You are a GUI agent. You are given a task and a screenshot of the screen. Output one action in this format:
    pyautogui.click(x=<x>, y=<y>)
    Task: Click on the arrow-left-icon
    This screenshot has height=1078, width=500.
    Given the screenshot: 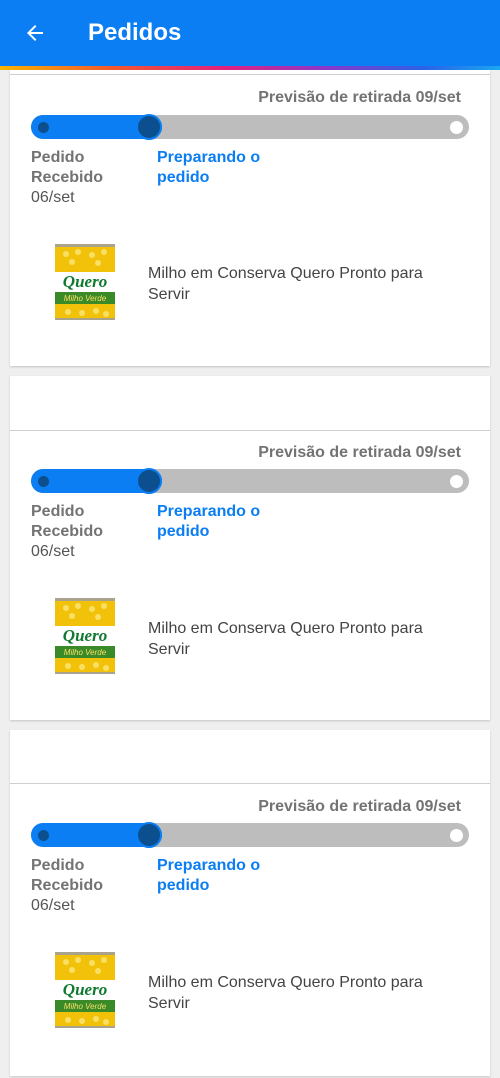 What is the action you would take?
    pyautogui.click(x=35, y=33)
    